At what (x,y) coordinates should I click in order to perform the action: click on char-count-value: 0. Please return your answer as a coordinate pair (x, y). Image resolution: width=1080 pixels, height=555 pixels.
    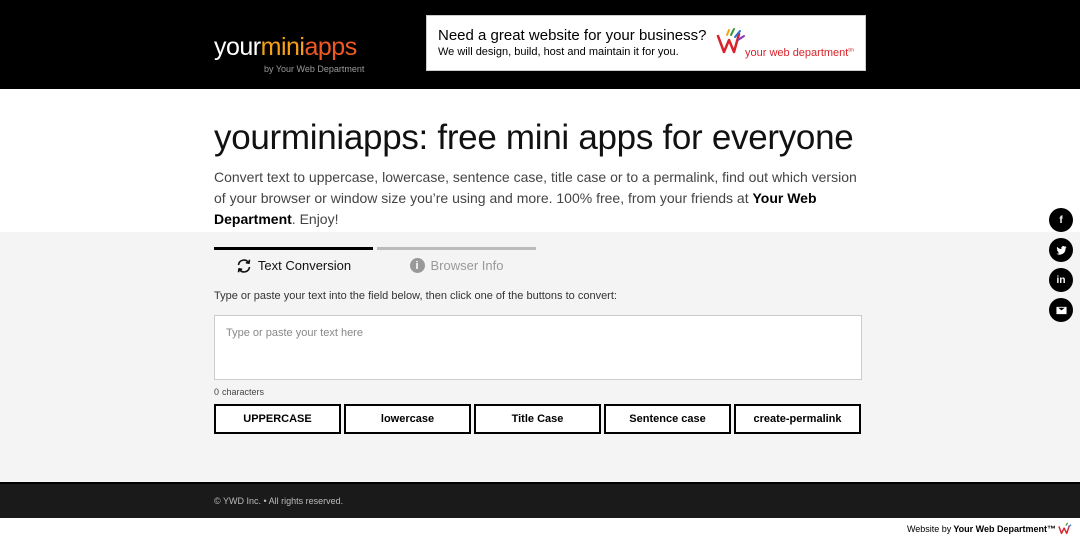
    Looking at the image, I should click on (217, 392).